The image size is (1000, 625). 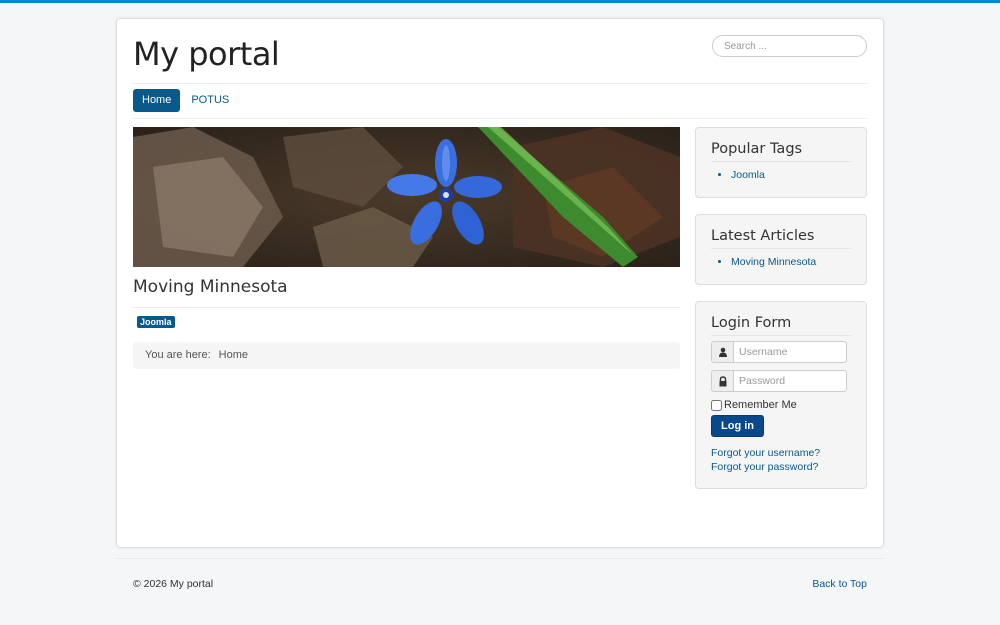 I want to click on footer-divider, so click(x=500, y=558).